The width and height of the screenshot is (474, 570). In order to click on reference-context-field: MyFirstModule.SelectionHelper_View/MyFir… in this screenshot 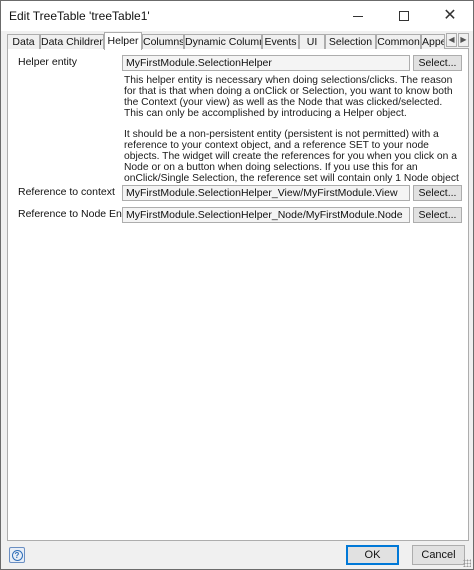, I will do `click(266, 193)`.